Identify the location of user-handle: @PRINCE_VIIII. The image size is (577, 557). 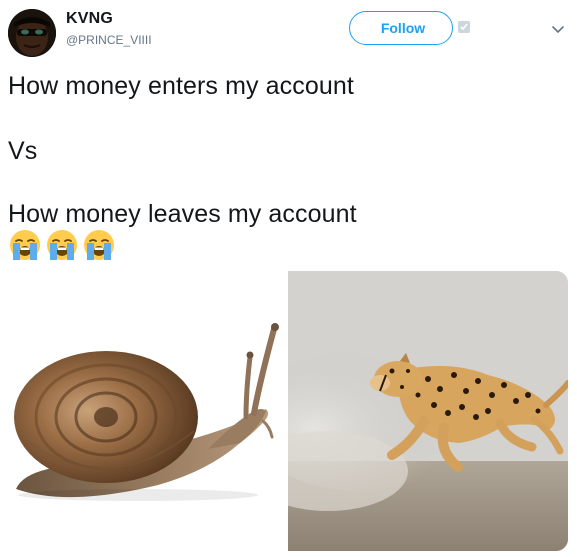
(109, 40).